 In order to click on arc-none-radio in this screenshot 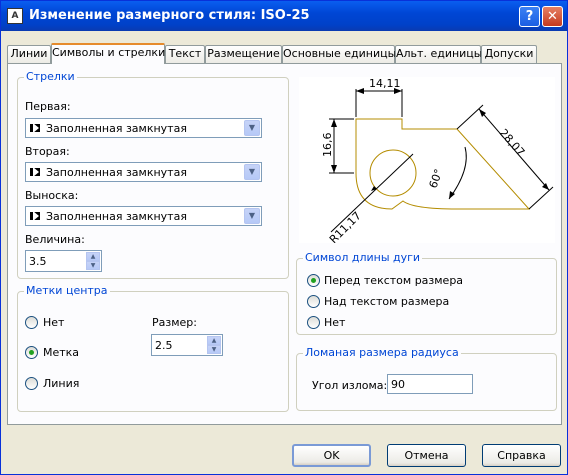, I will do `click(313, 322)`.